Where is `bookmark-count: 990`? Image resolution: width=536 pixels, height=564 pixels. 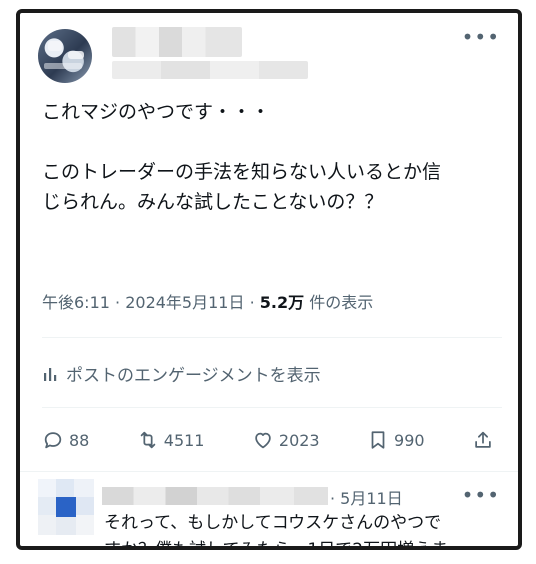
bookmark-count: 990 is located at coordinates (409, 440).